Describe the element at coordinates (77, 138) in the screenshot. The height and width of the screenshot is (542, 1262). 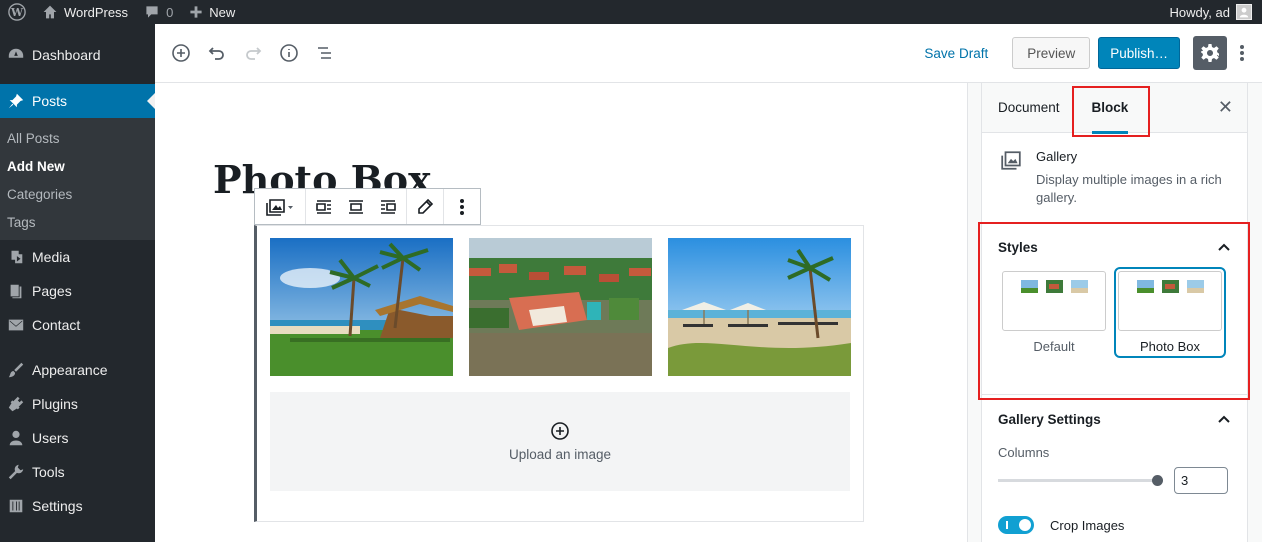
I see `submenu-all-posts: All Posts` at that location.